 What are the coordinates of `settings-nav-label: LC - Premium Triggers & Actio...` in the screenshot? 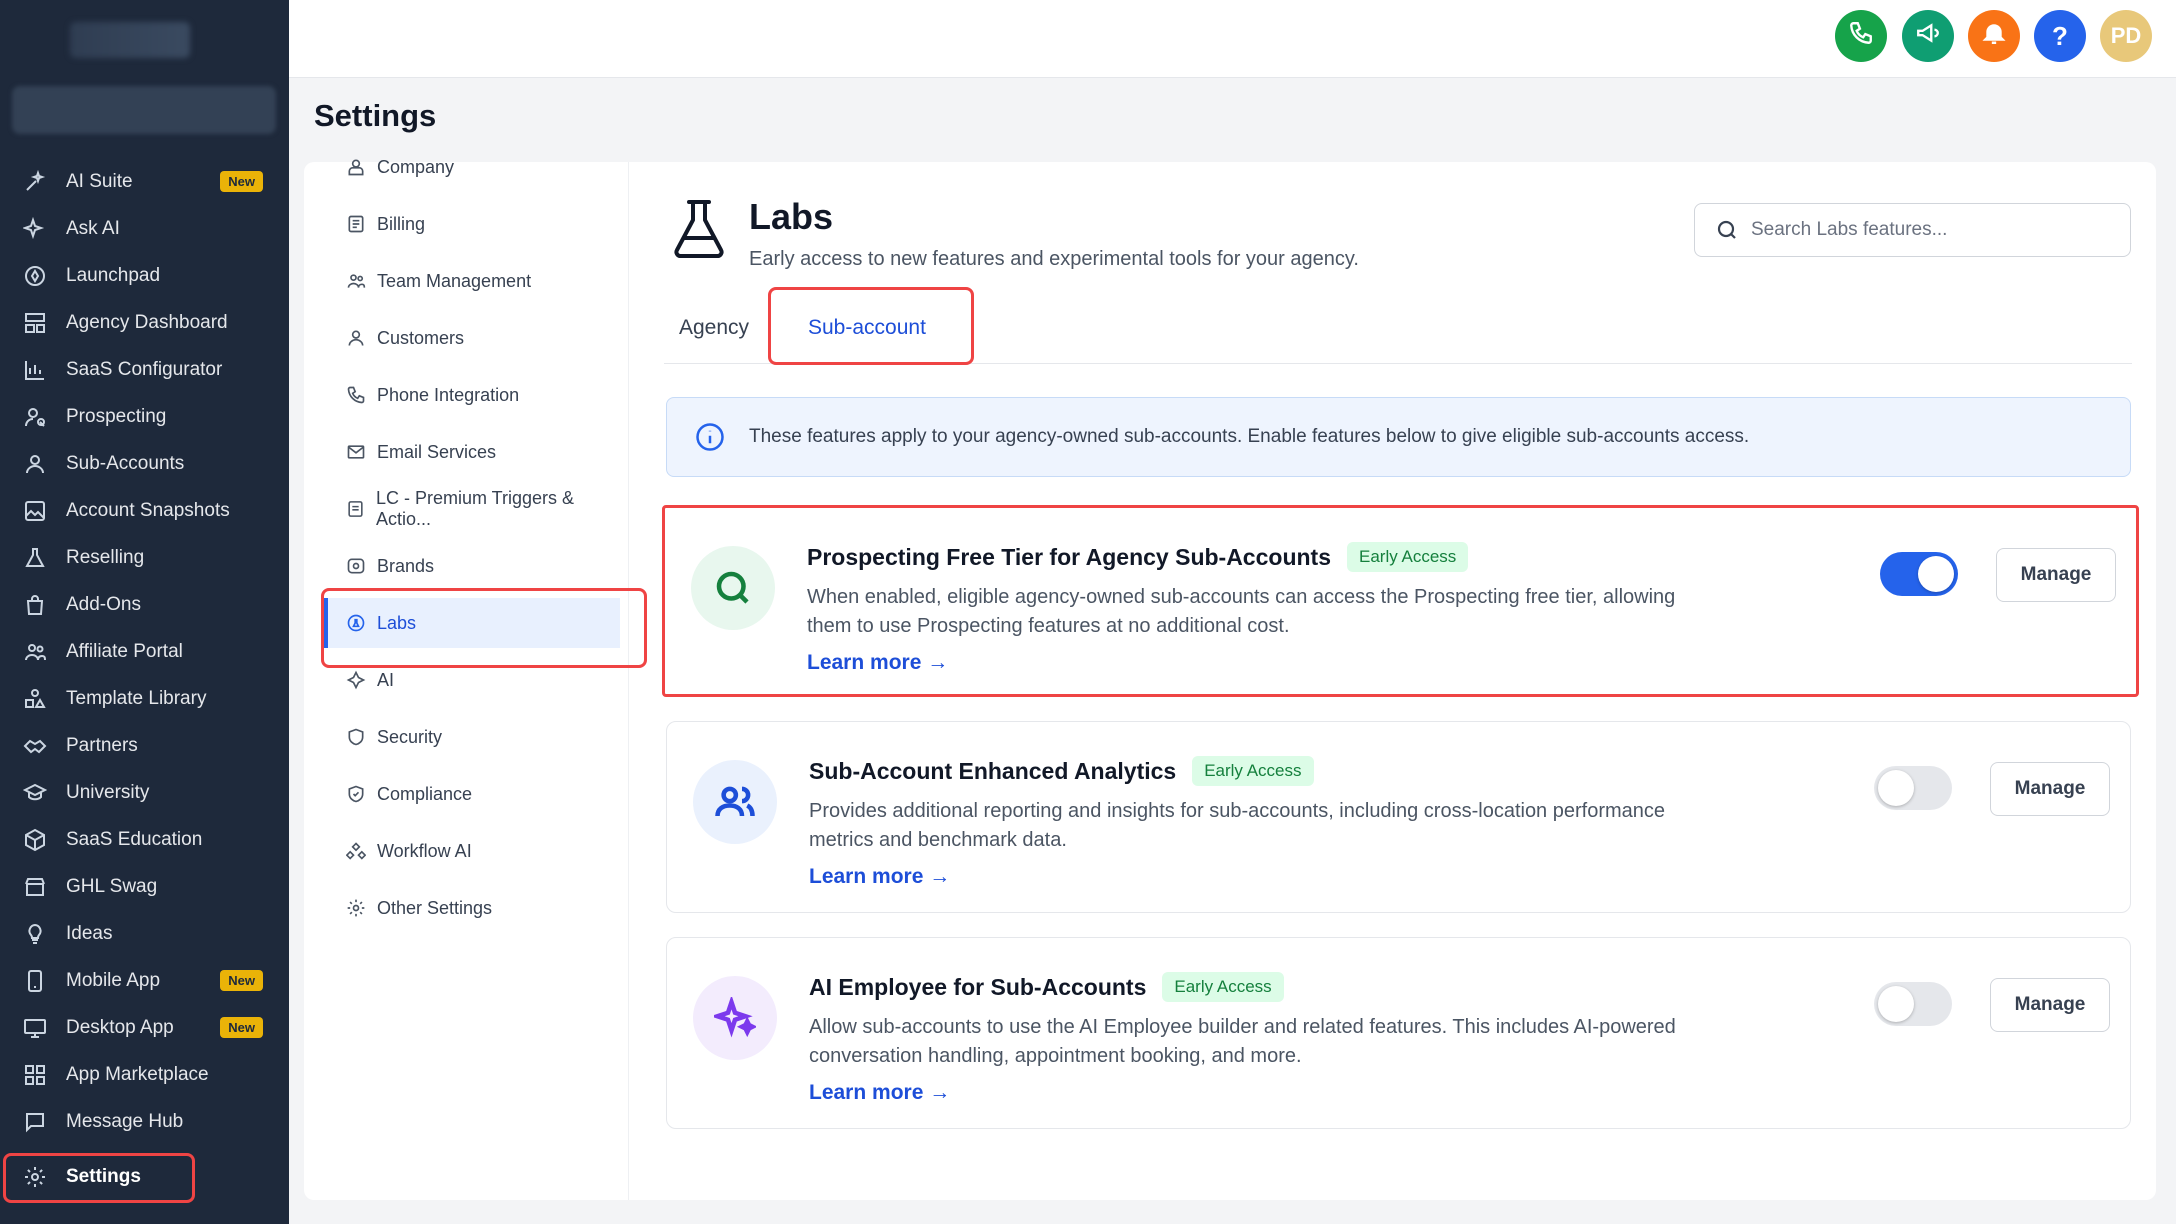 It's located at (475, 508).